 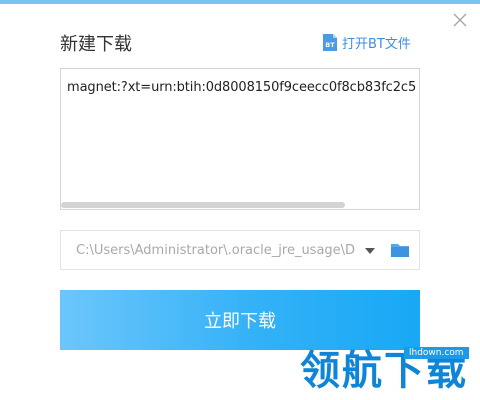 What do you see at coordinates (376, 44) in the screenshot?
I see `open-bt-file-label: 打开BT文件` at bounding box center [376, 44].